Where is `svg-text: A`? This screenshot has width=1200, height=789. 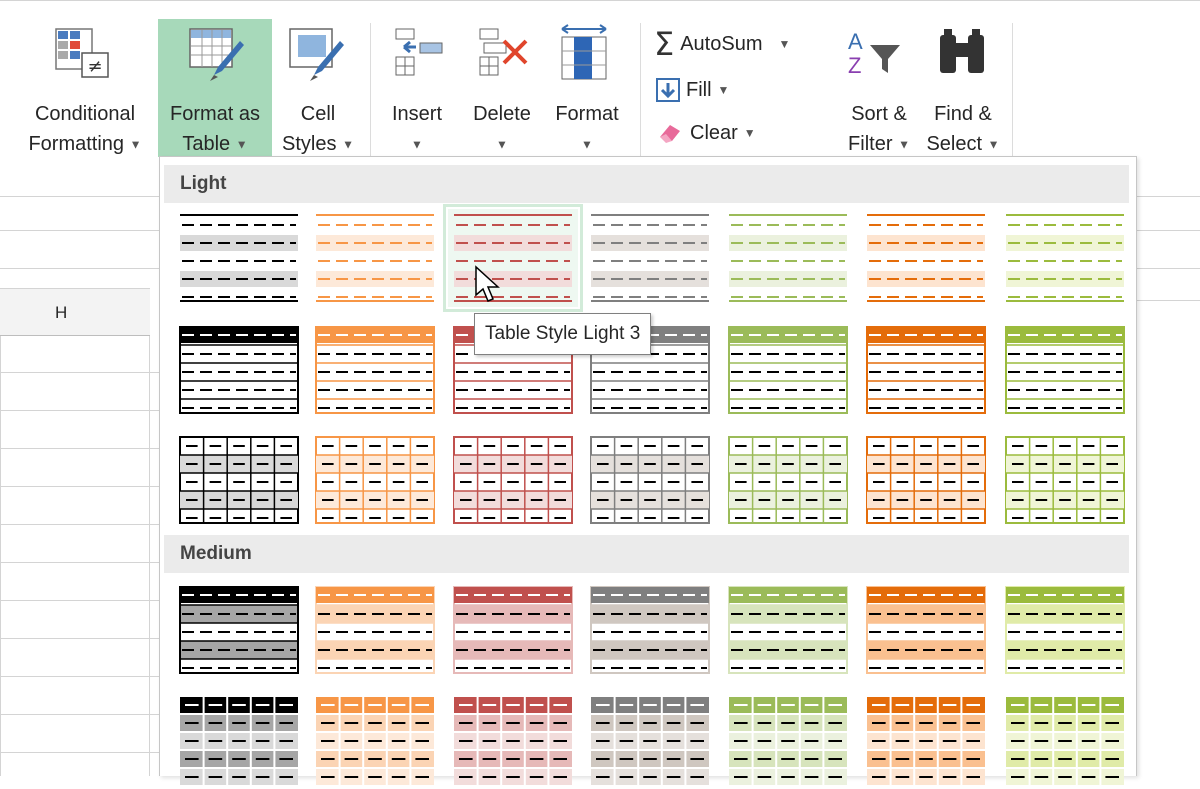
svg-text: A is located at coordinates (855, 41).